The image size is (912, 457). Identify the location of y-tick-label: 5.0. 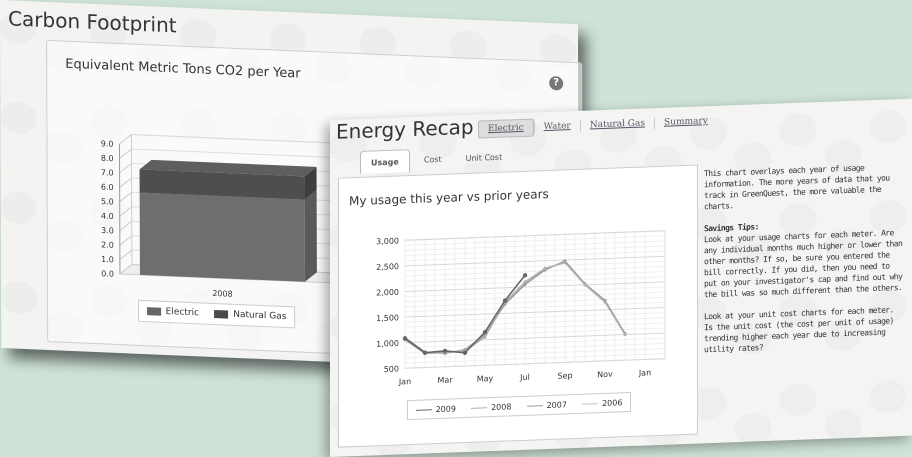
(107, 202).